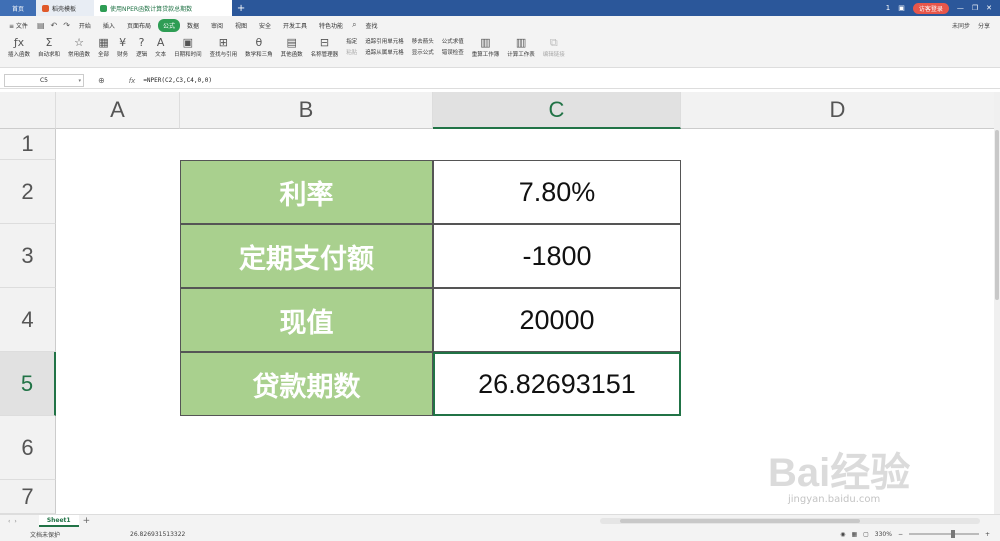  Describe the element at coordinates (984, 25) in the screenshot. I see `share-button: 分享` at that location.